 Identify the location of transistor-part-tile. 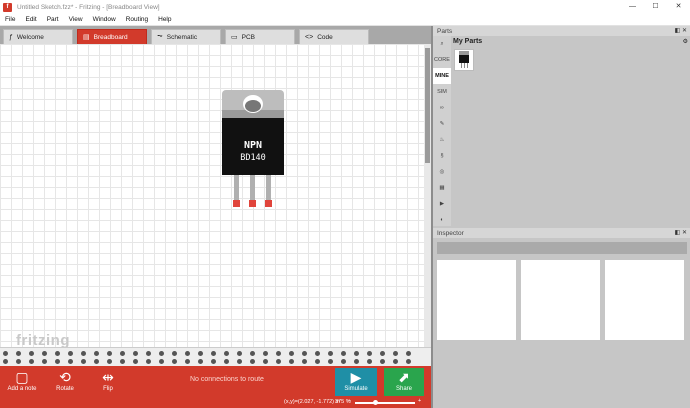
(464, 60).